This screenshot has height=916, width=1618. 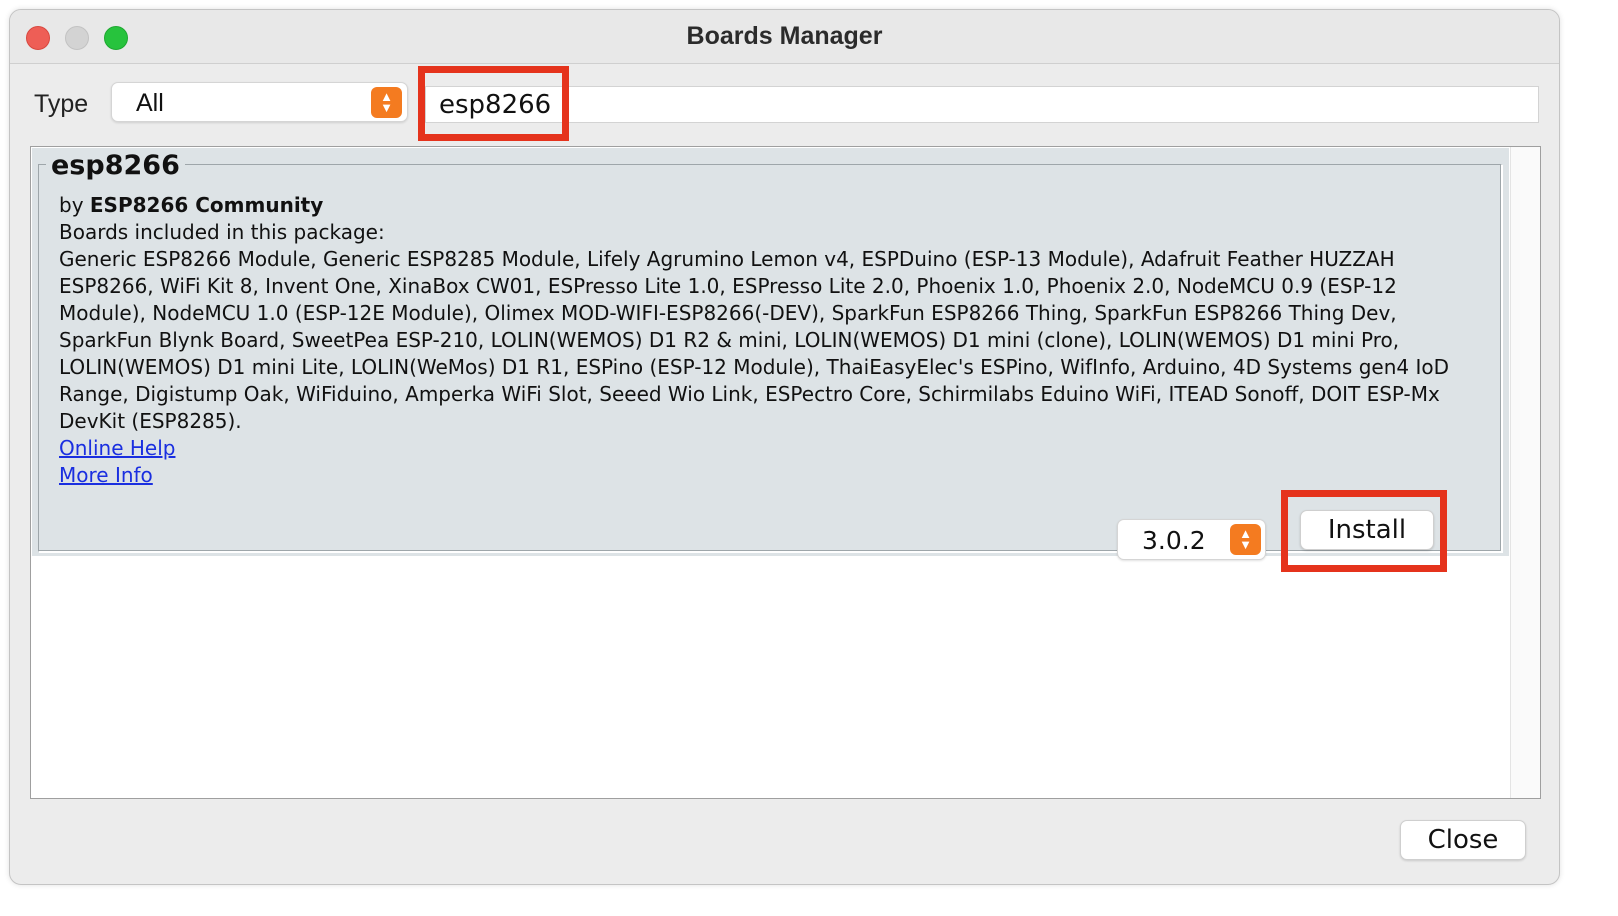 I want to click on search-field, so click(x=982, y=104).